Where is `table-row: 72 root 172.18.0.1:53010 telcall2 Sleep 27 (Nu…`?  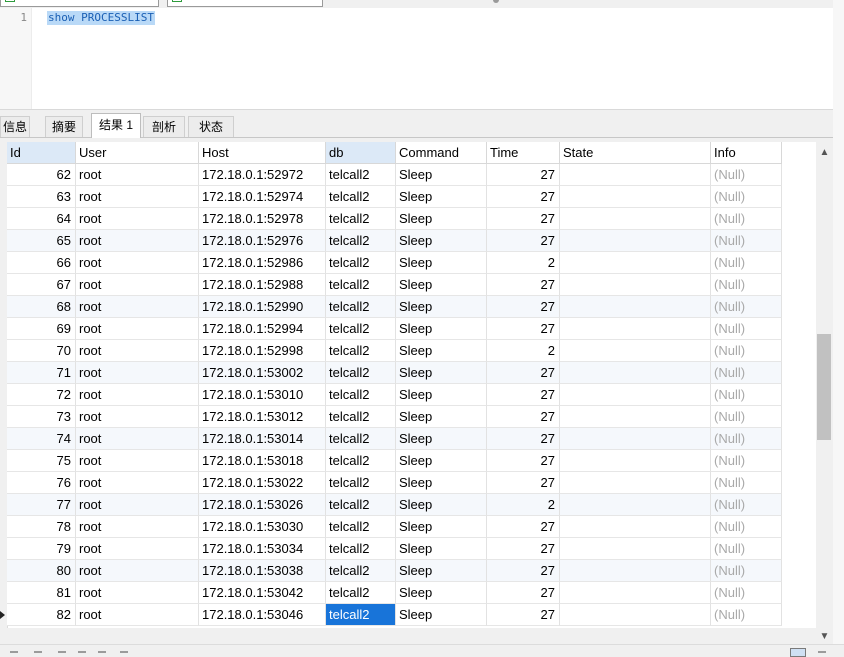 table-row: 72 root 172.18.0.1:53010 telcall2 Sleep 27 (Nu… is located at coordinates (391, 395).